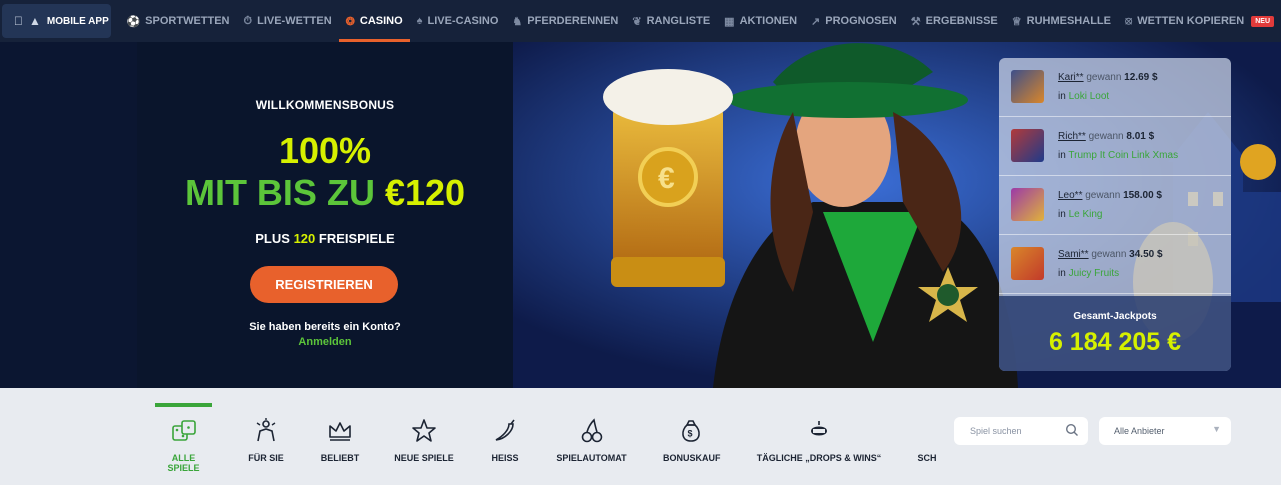 The image size is (1281, 485). What do you see at coordinates (1199, 21) in the screenshot?
I see `nav-wetten-kopieren: ⦻ WETTEN KOPIEREN NEU` at bounding box center [1199, 21].